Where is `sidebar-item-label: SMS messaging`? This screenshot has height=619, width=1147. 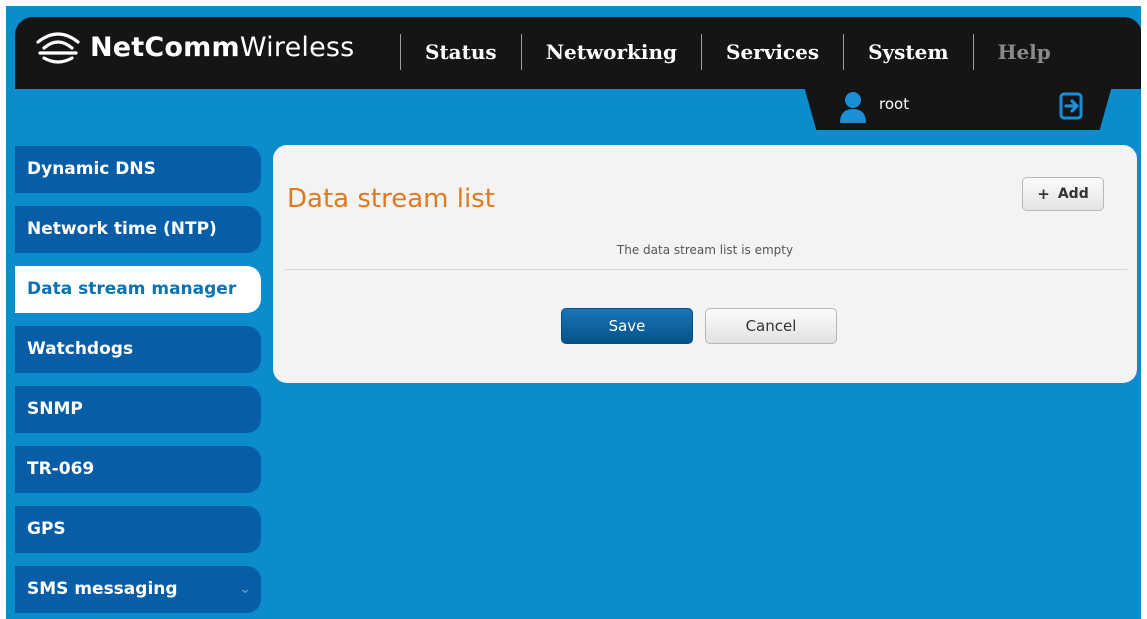 sidebar-item-label: SMS messaging is located at coordinates (102, 589).